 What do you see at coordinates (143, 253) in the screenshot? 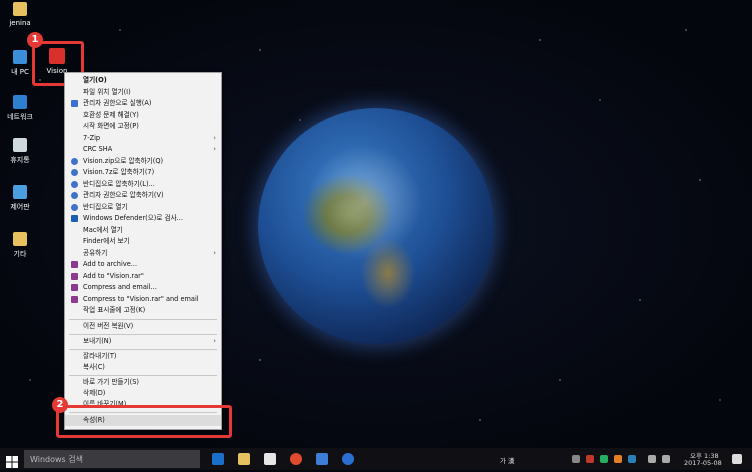
I see `menu-item-share: 공유하기 ›` at bounding box center [143, 253].